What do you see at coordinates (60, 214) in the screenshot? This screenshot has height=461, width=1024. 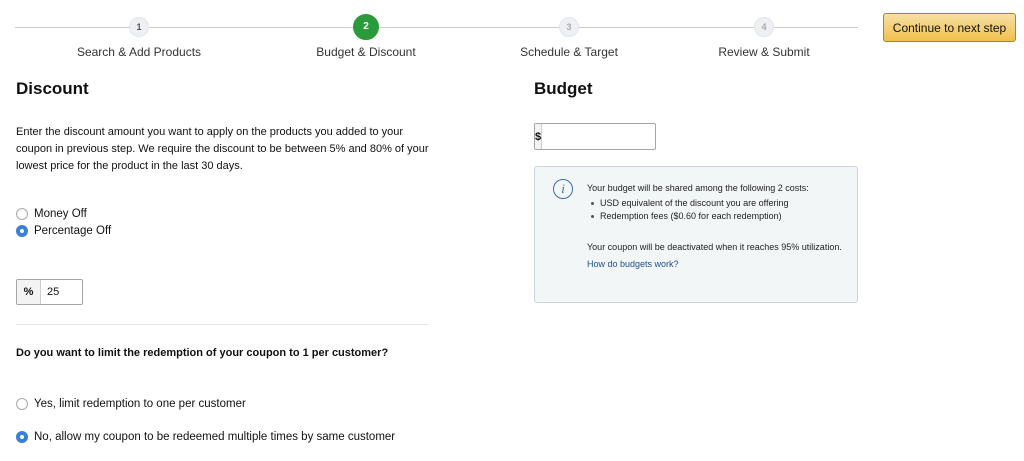 I see `radio-label: Money Off` at bounding box center [60, 214].